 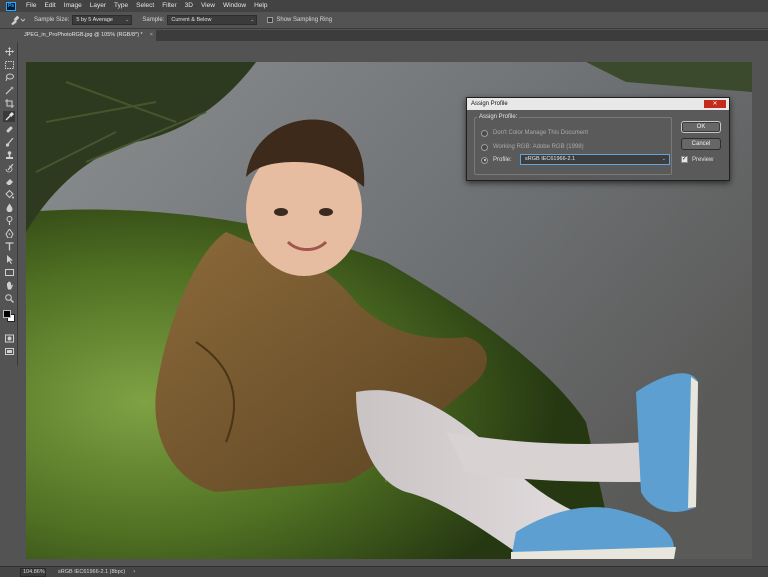 What do you see at coordinates (9, 90) in the screenshot?
I see `magic-wand-icon` at bounding box center [9, 90].